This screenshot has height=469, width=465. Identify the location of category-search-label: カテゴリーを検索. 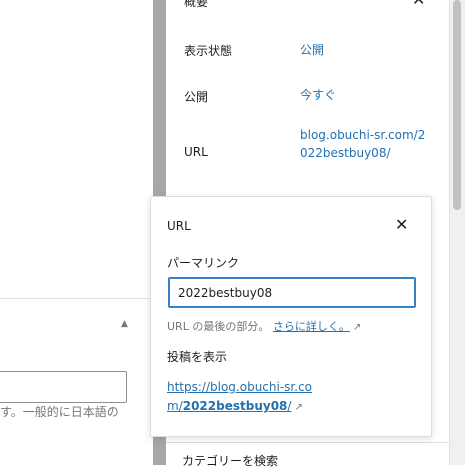
(230, 460).